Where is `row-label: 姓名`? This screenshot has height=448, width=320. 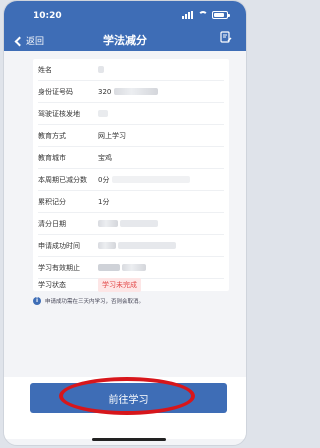 row-label: 姓名 is located at coordinates (45, 69).